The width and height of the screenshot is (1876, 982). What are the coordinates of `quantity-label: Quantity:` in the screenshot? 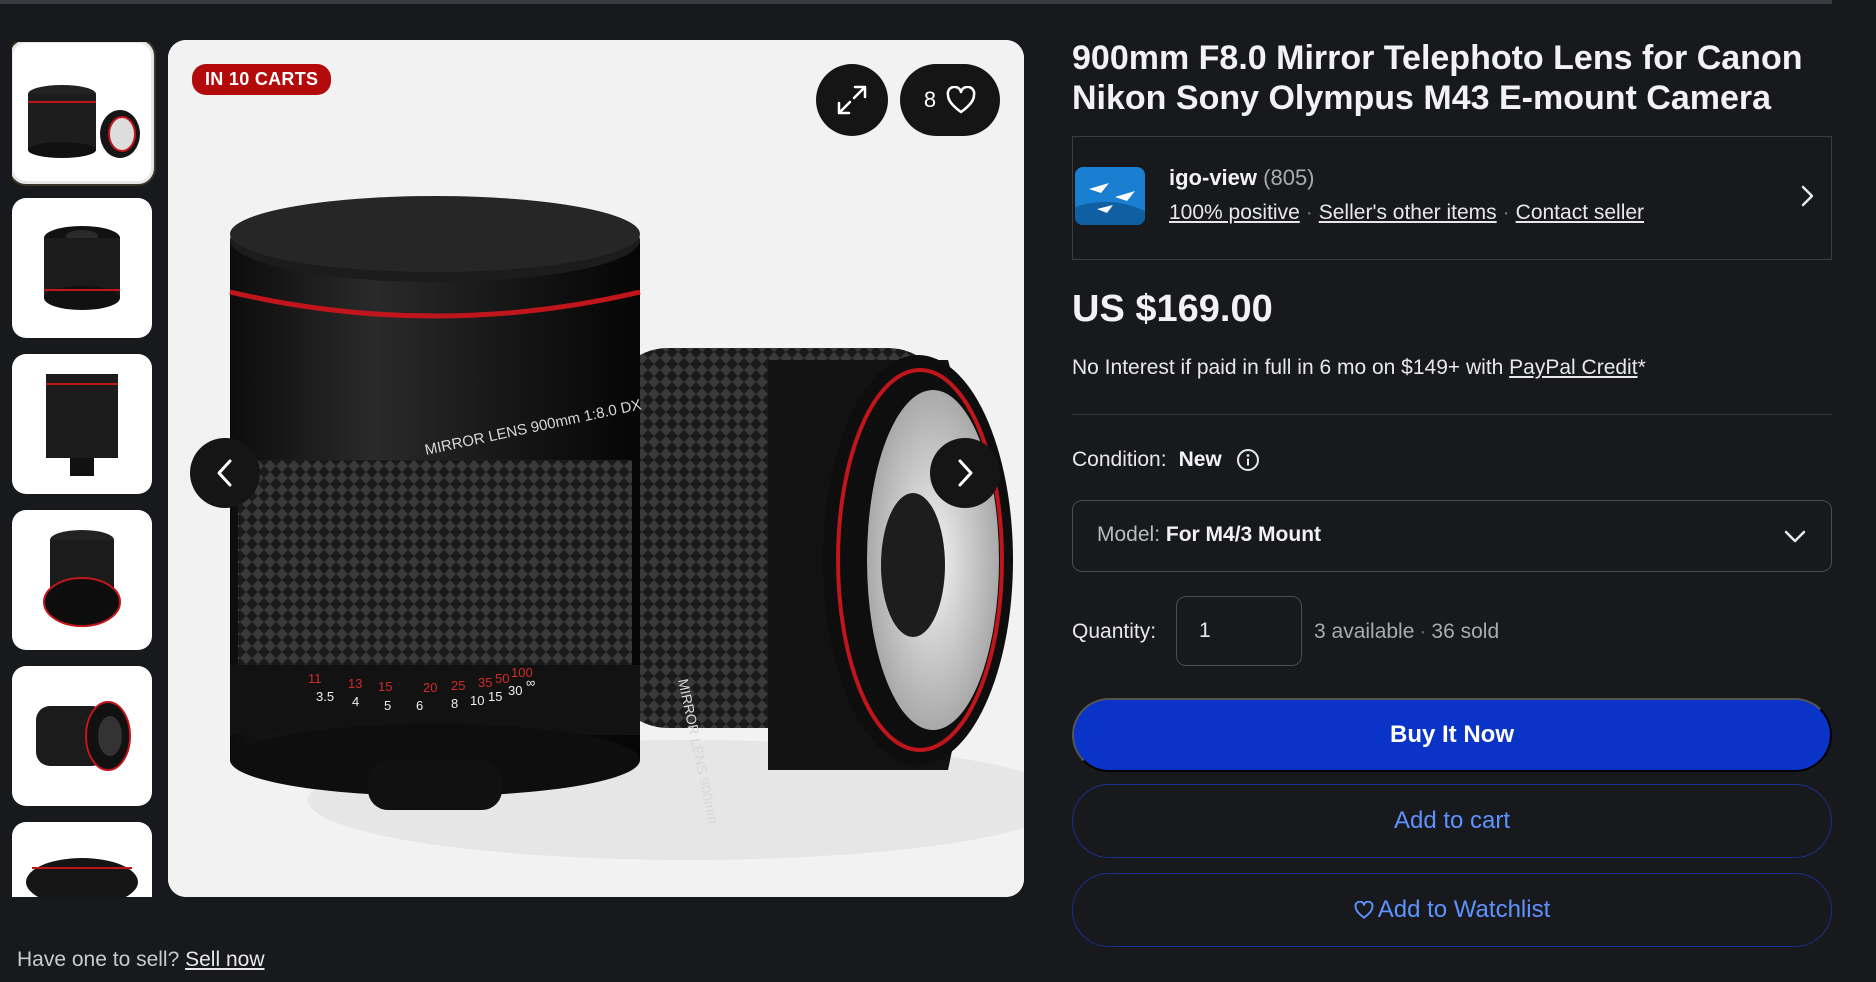 It's located at (1114, 631).